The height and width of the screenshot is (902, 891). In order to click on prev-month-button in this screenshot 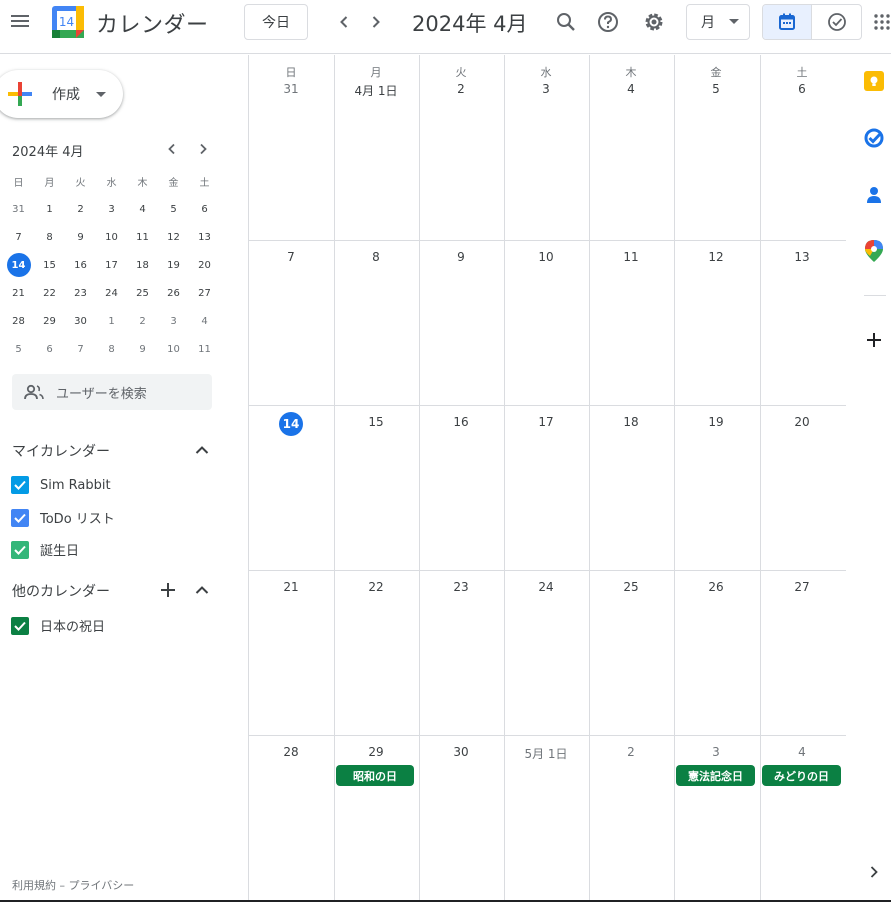, I will do `click(344, 22)`.